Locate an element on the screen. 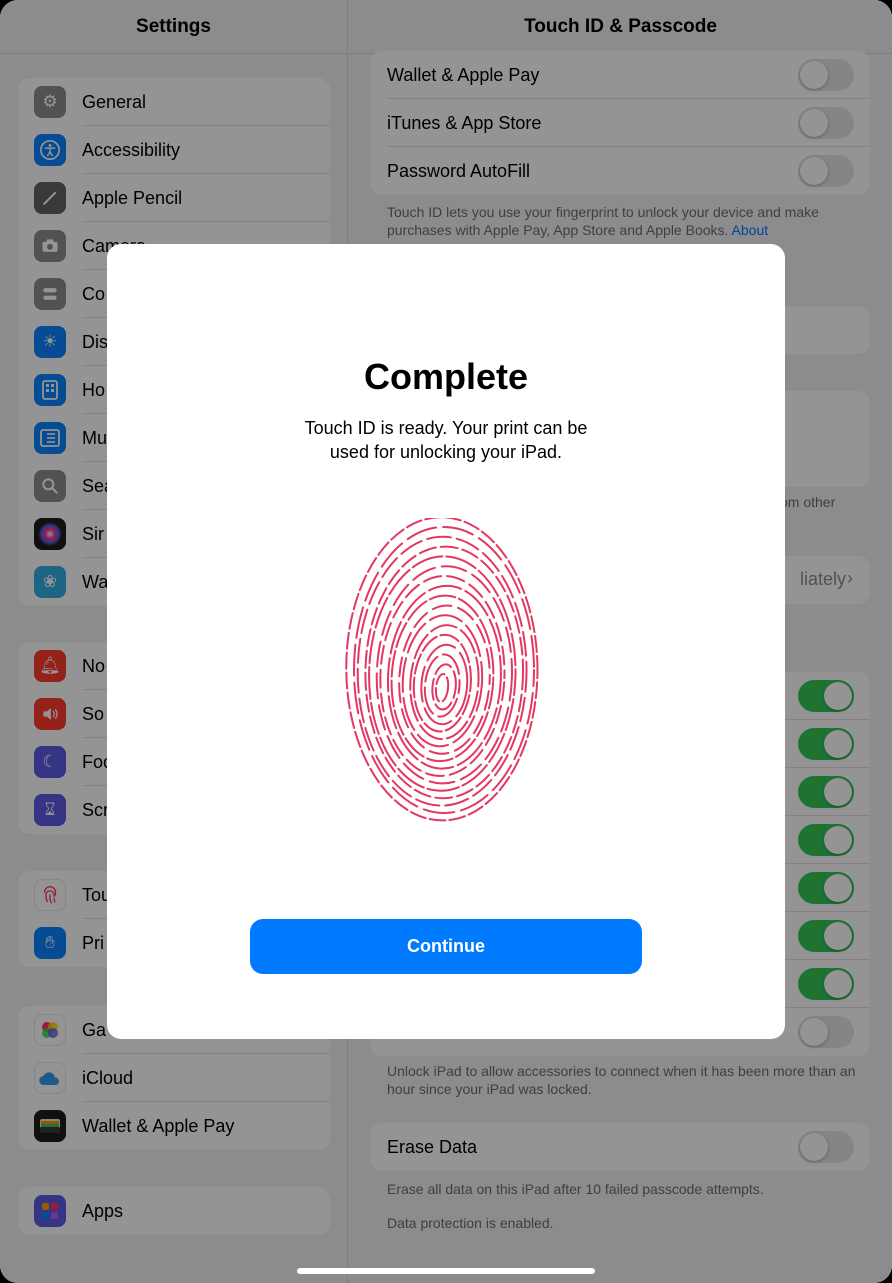 This screenshot has width=892, height=1283. home-indicator is located at coordinates (446, 1271).